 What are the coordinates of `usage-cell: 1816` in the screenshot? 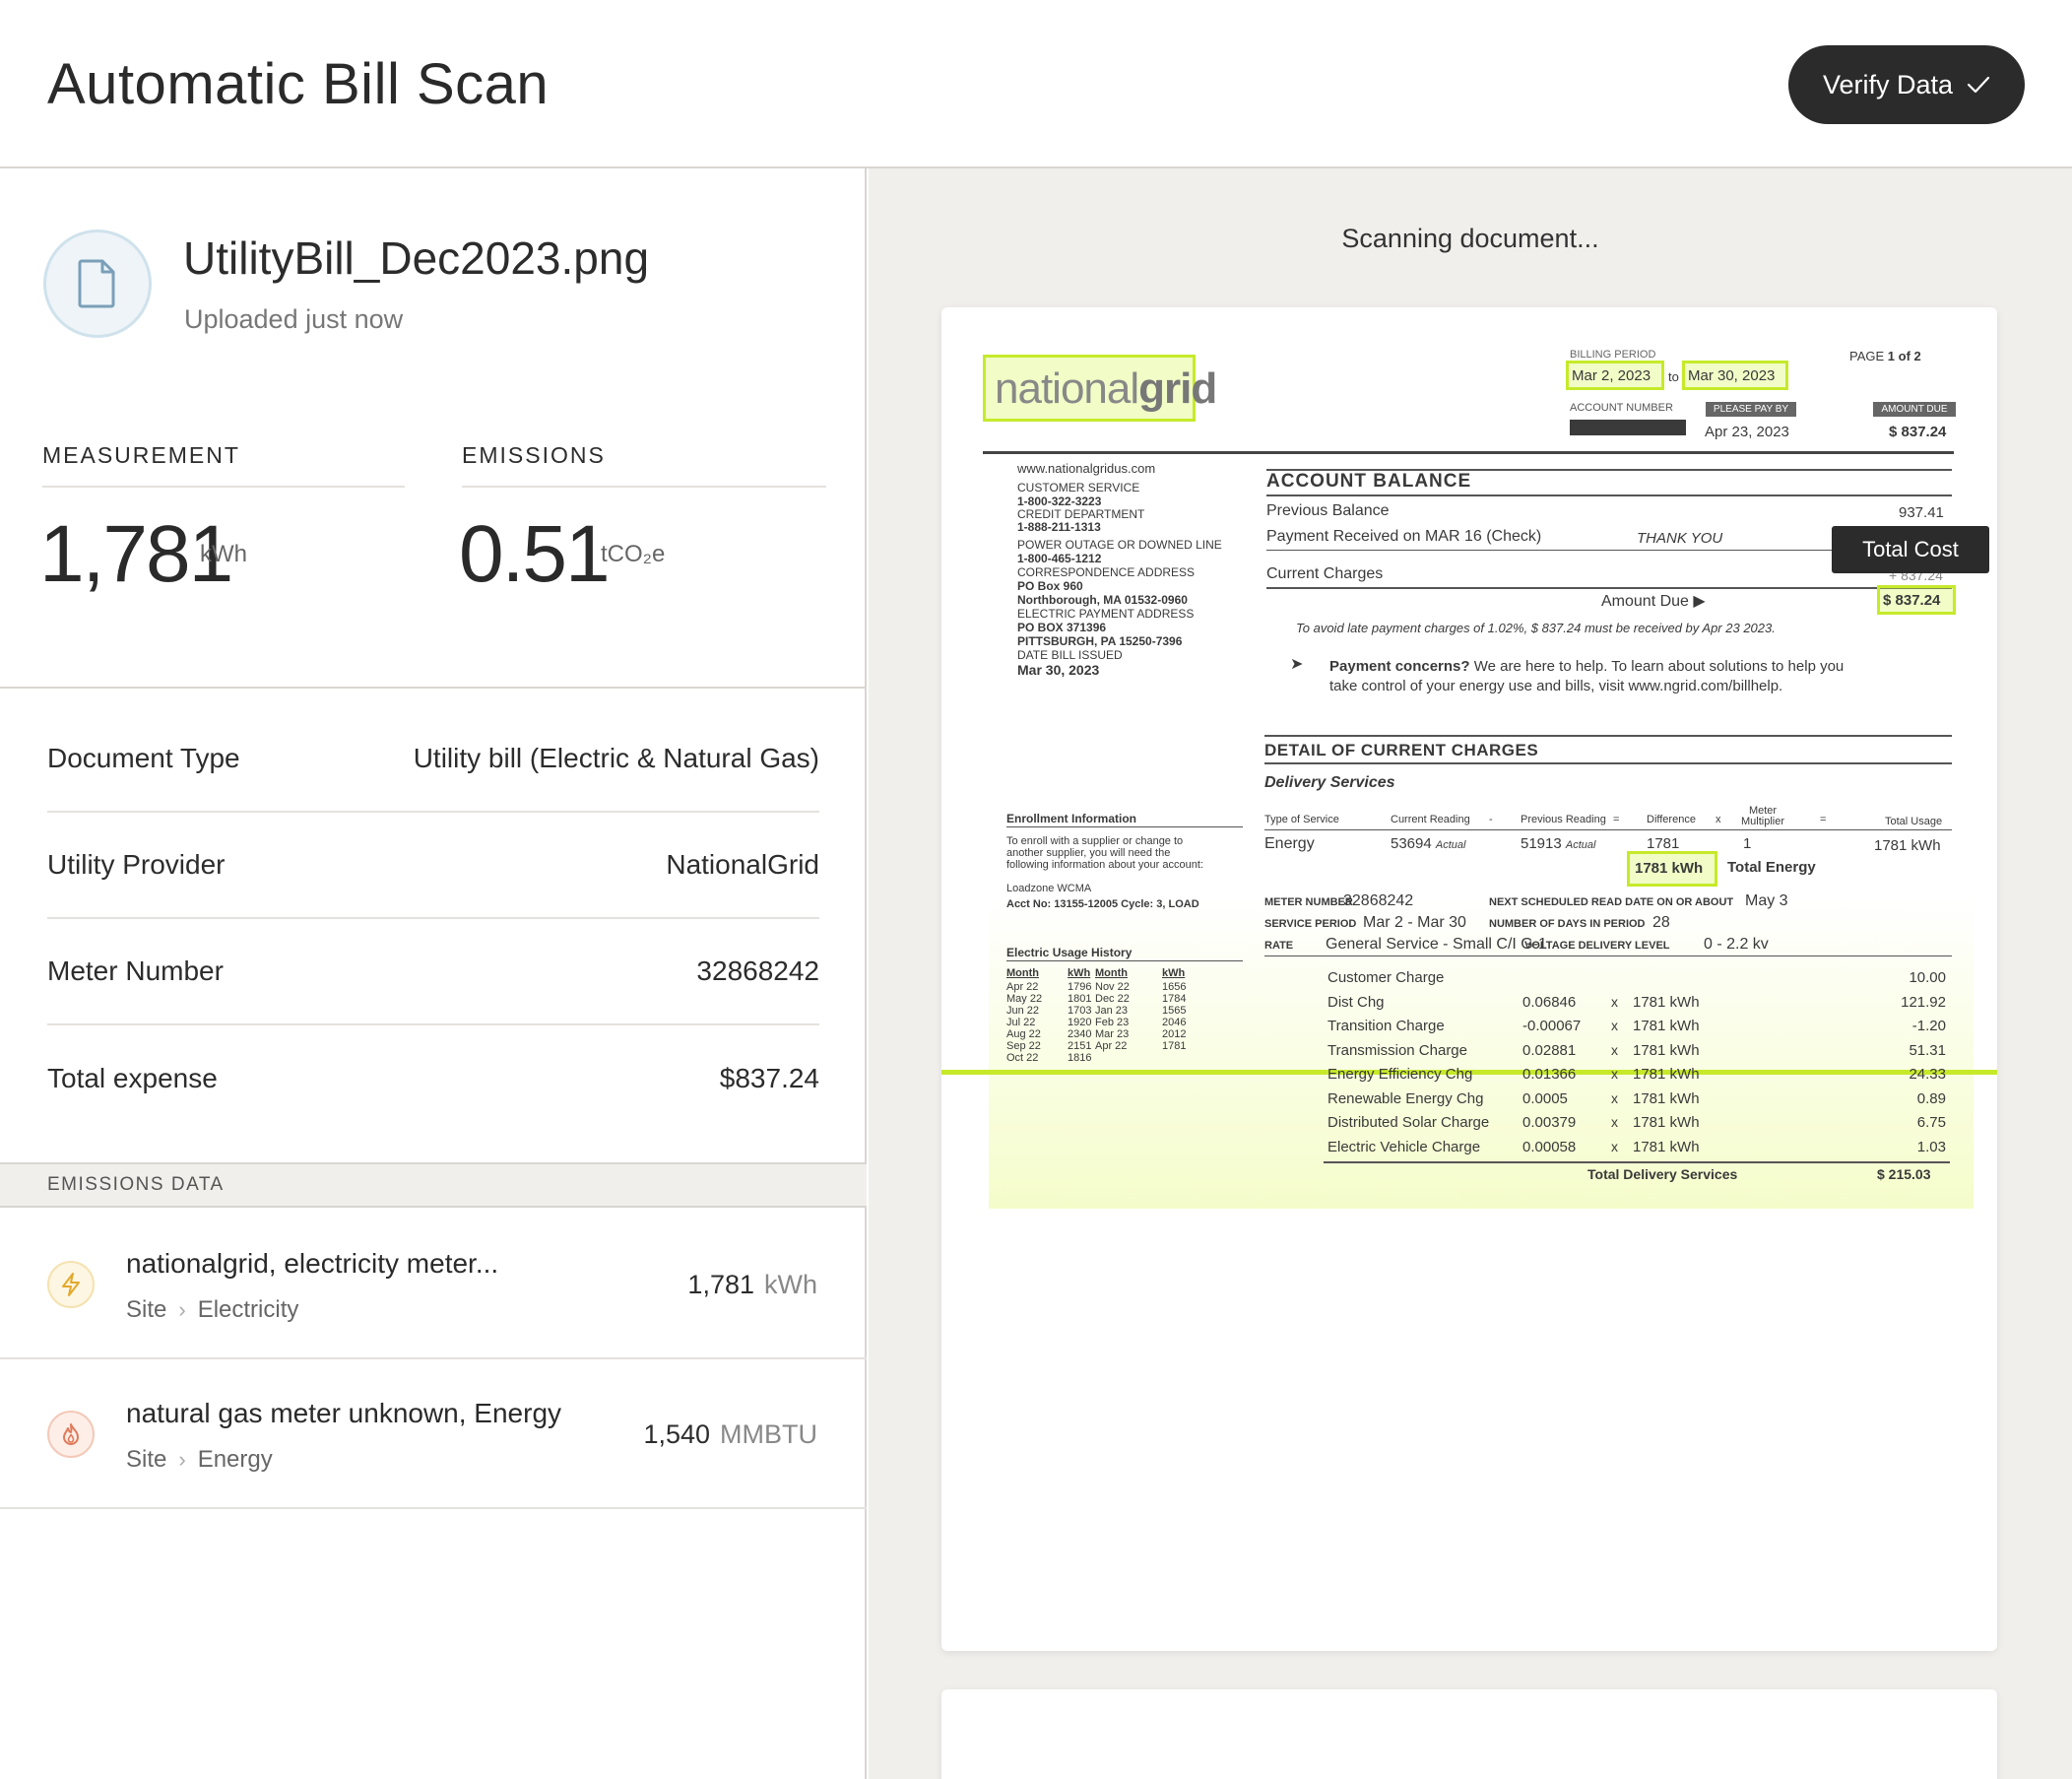 It's located at (1080, 1058).